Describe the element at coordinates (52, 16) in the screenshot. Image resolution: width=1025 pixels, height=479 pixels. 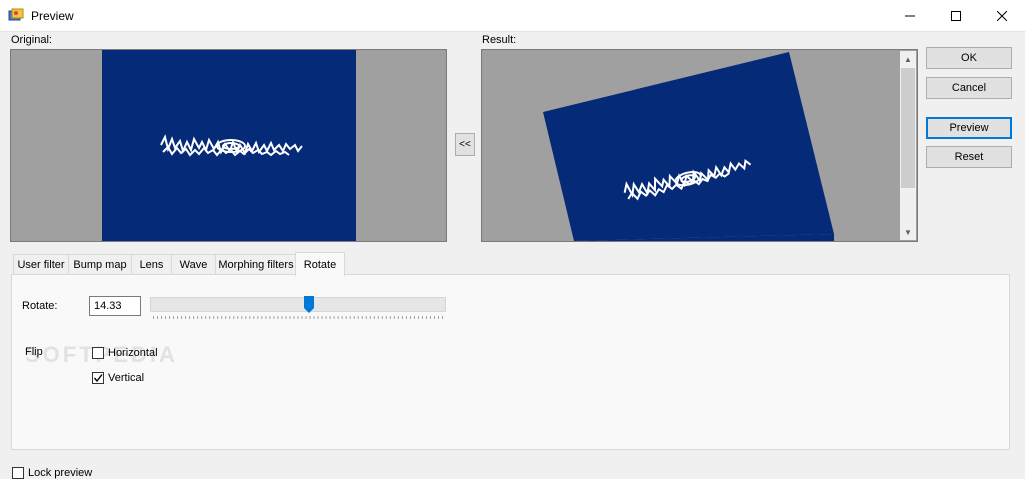
I see `window-title: Preview` at that location.